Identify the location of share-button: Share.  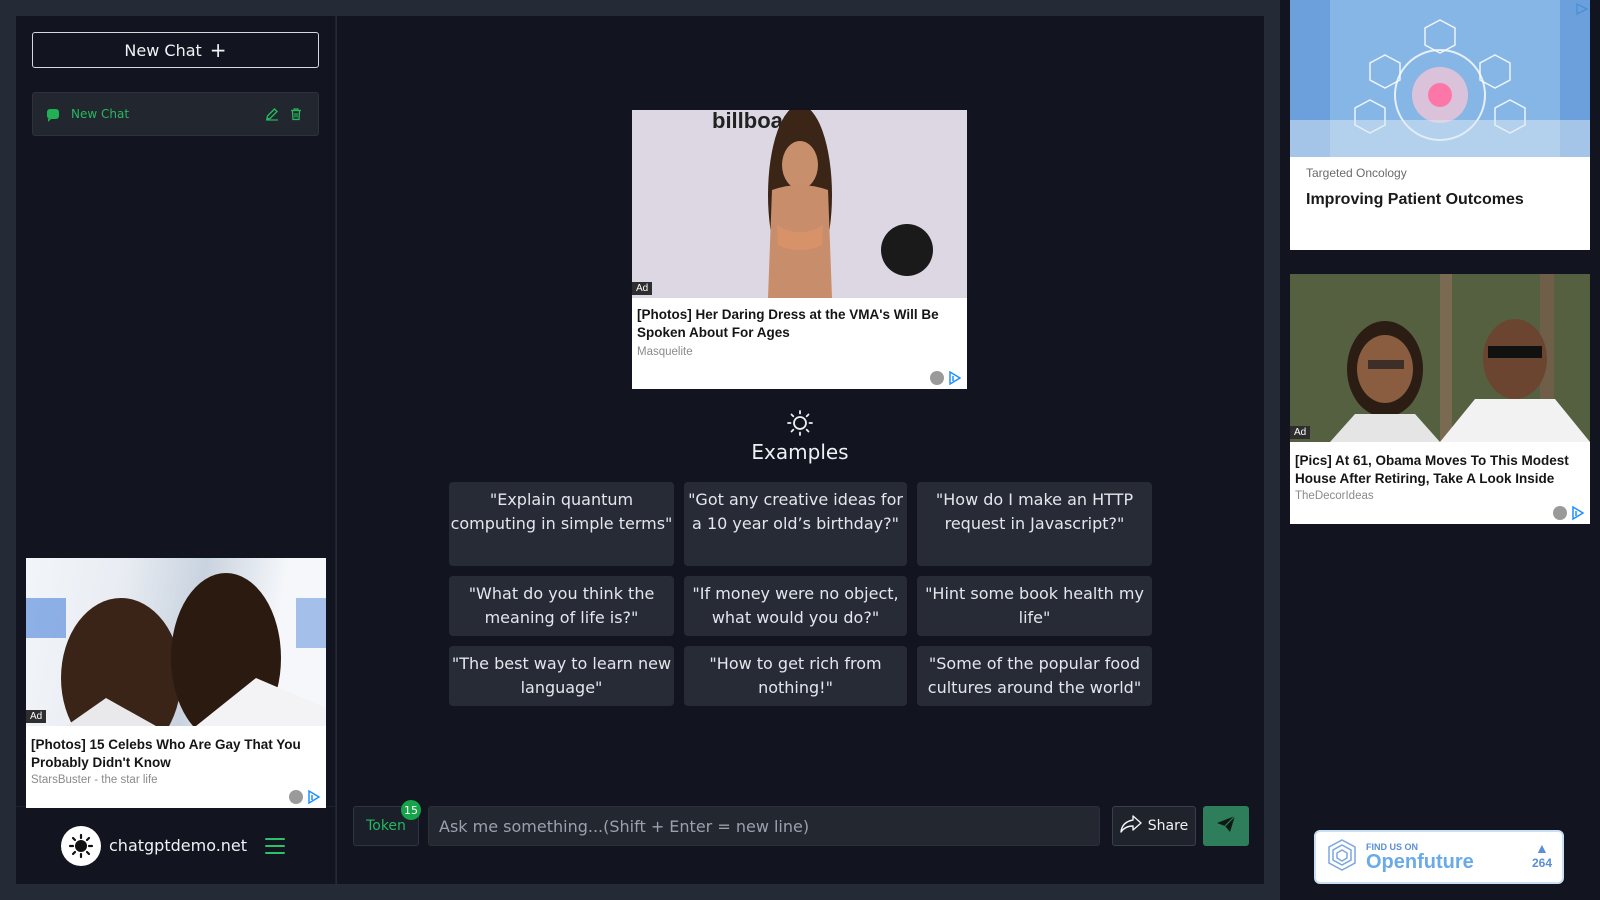
(1154, 826).